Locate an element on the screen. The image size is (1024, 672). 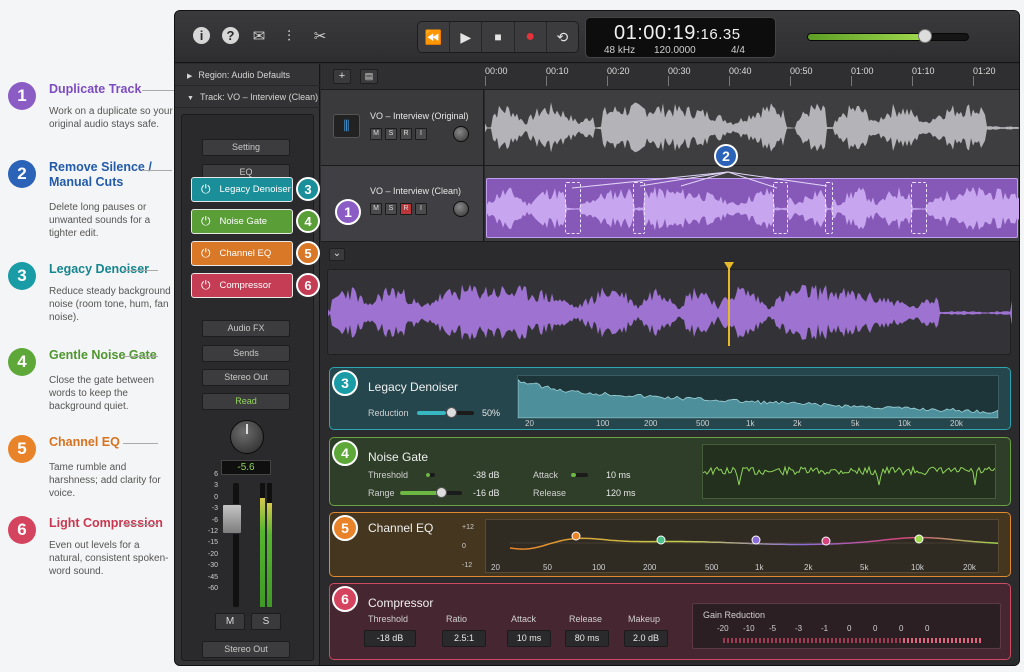
playhead is located at coordinates (729, 304).